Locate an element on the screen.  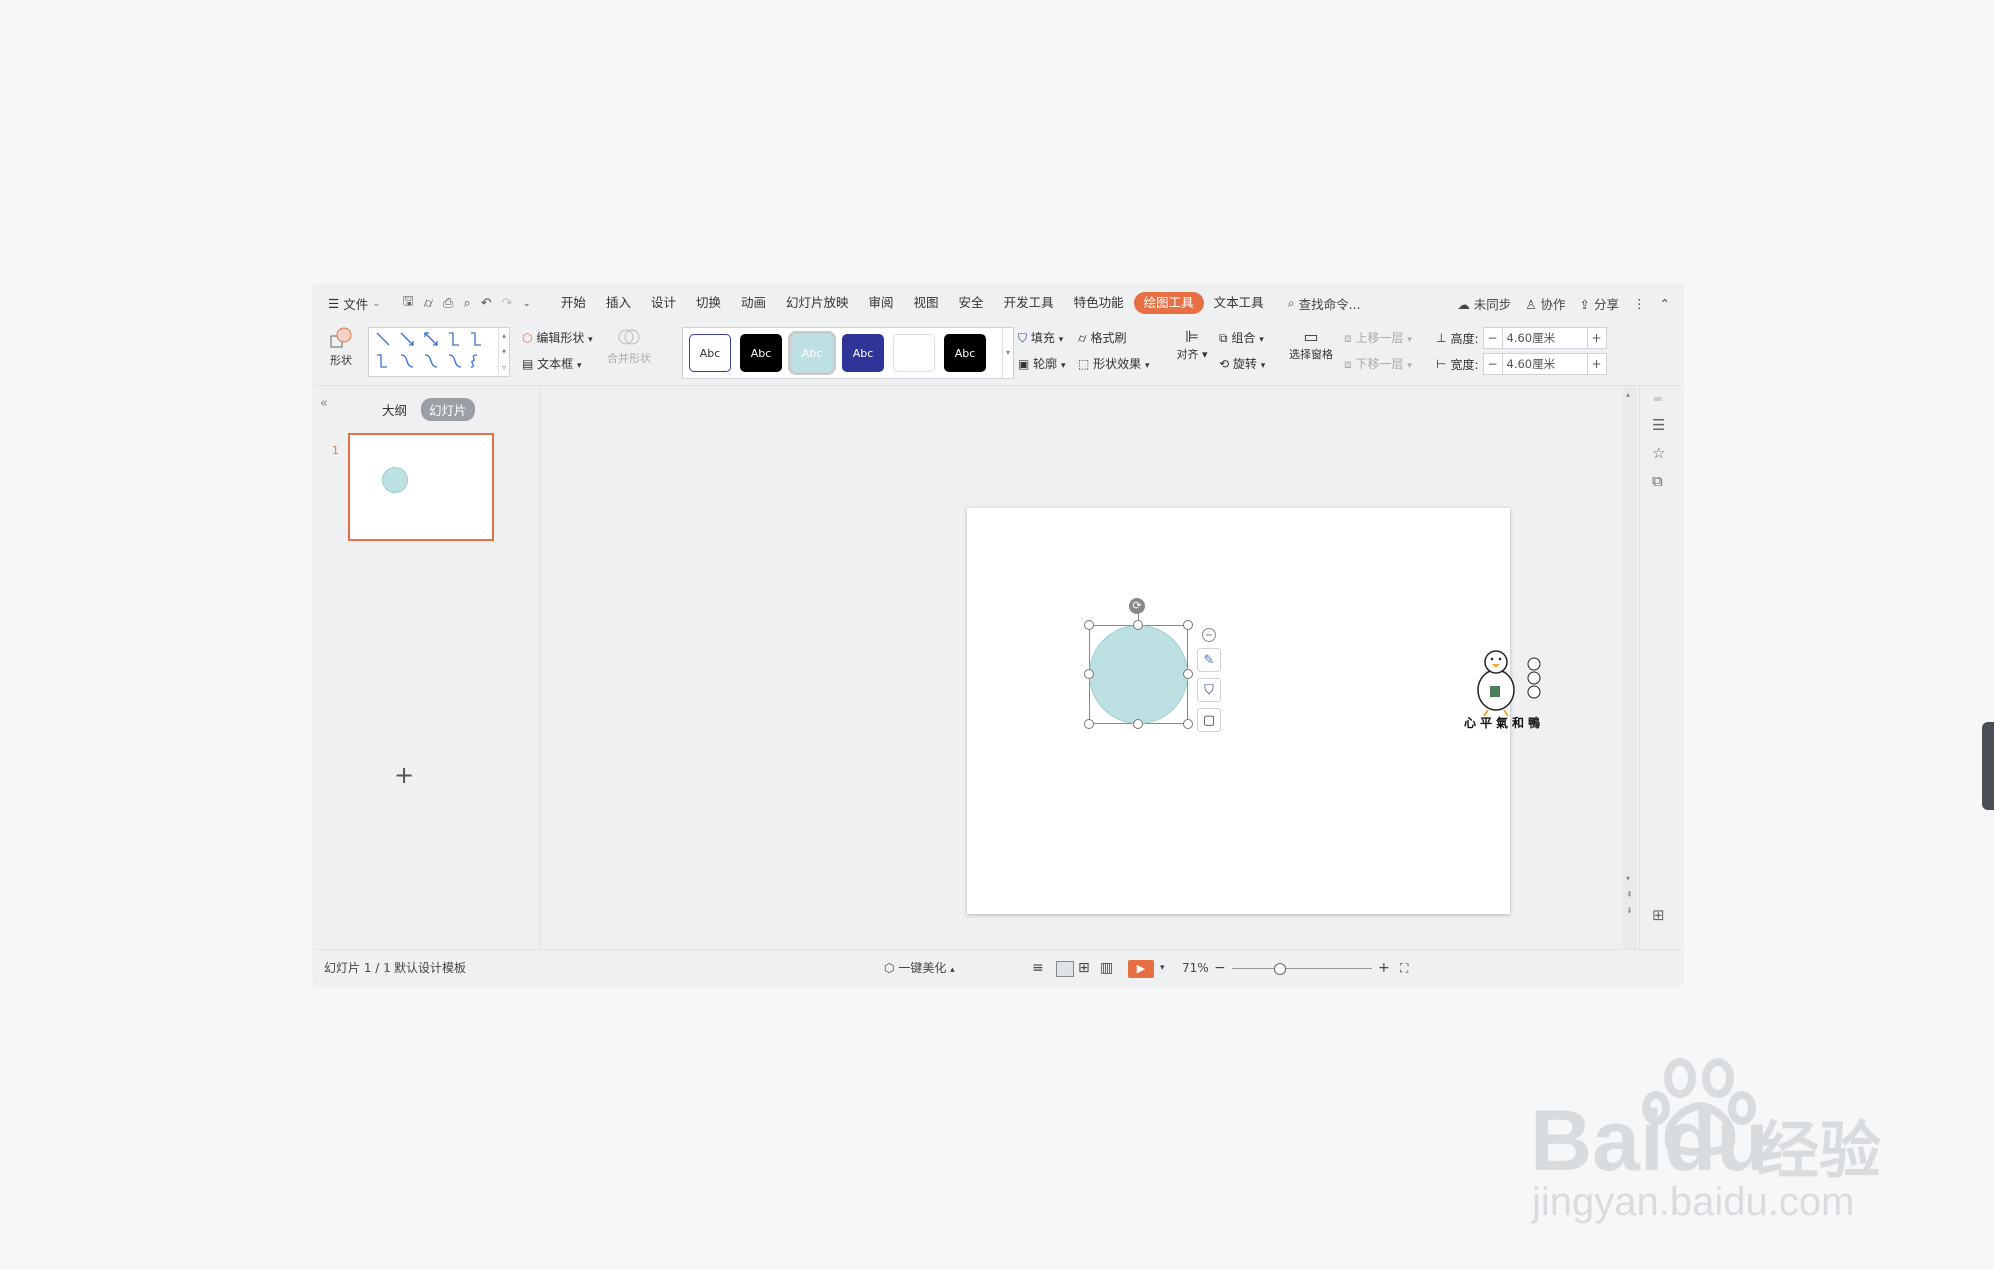
animation-icon: ☆ is located at coordinates (1658, 453).